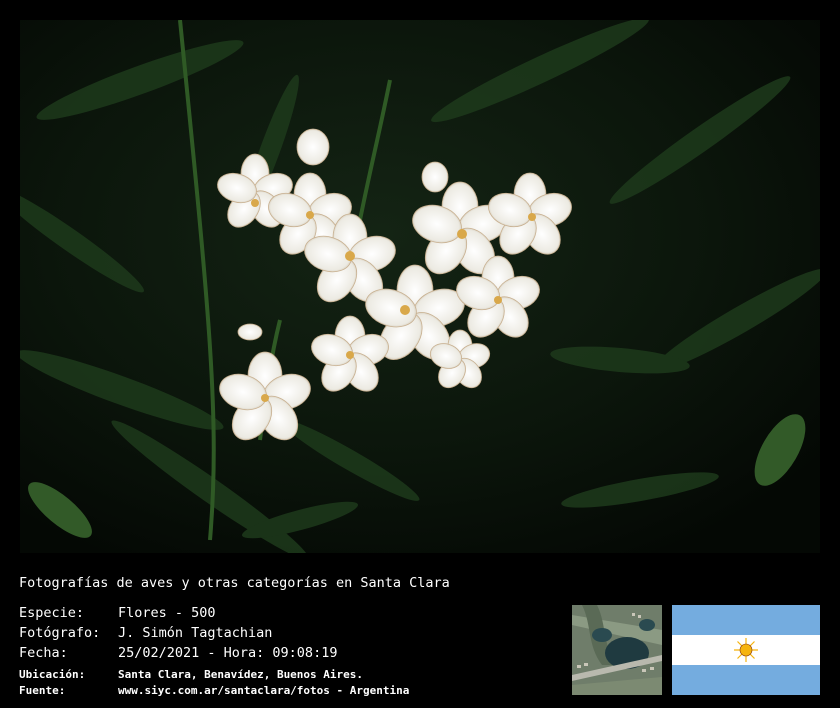 Image resolution: width=840 pixels, height=708 pixels. I want to click on location-value: Santa Clara, Benavídez, Buenos Aires., so click(241, 674).